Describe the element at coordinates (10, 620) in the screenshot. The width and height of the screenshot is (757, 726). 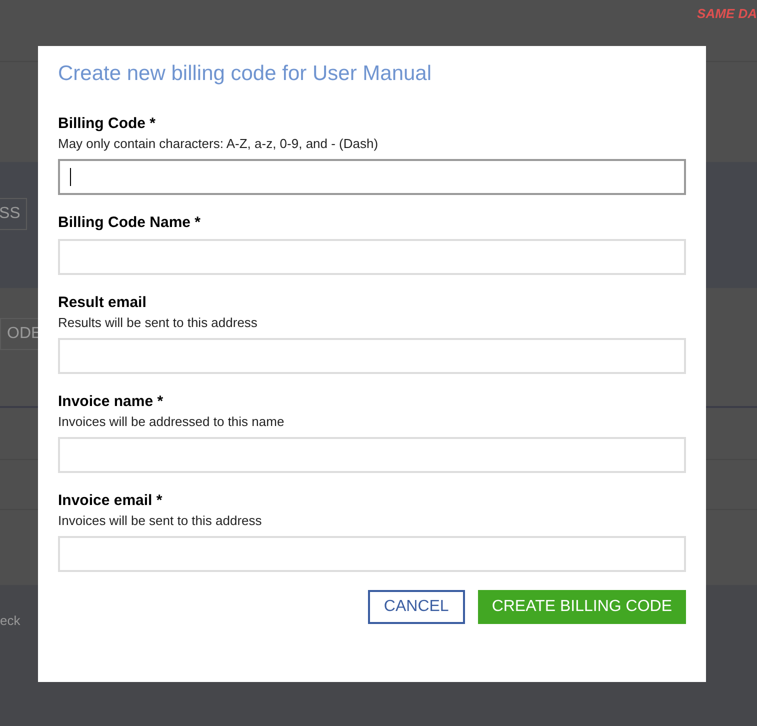
I see `footer-text: eck` at that location.